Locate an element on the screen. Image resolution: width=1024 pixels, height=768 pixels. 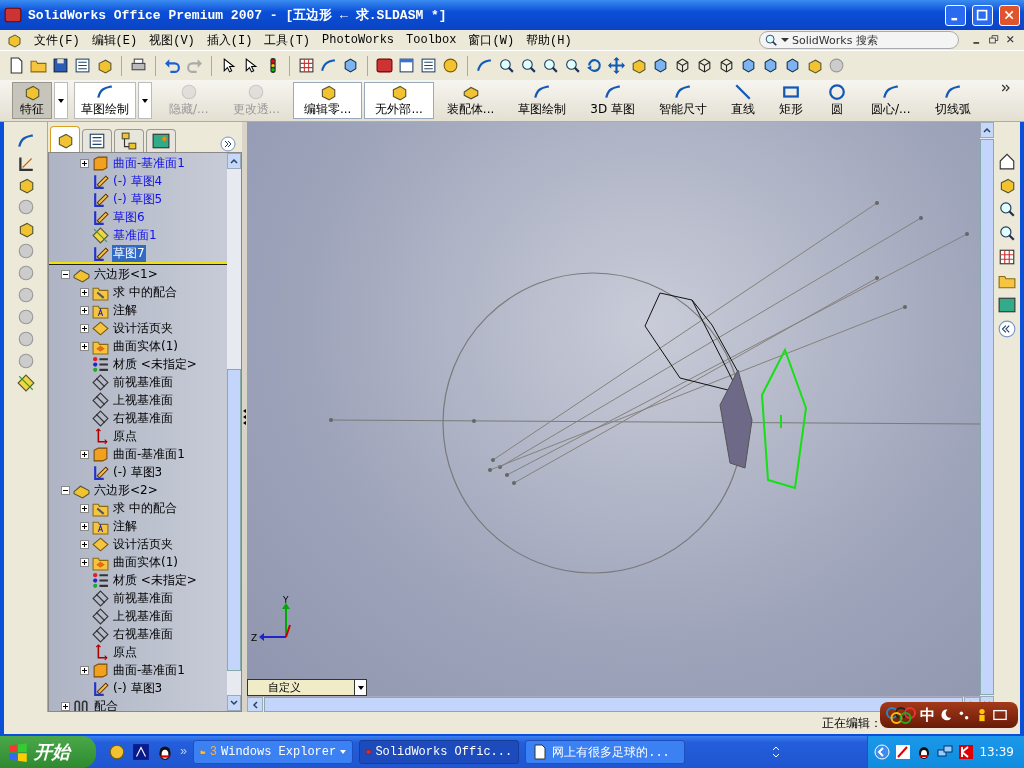
new-document-icon is located at coordinates (16, 65).